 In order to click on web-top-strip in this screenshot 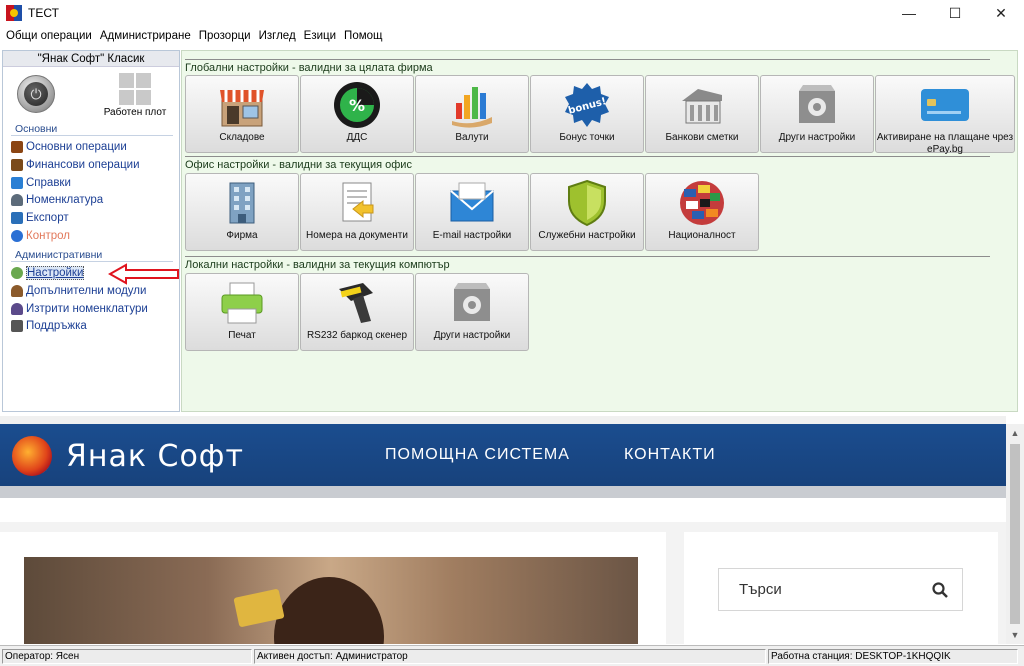, I will do `click(503, 420)`.